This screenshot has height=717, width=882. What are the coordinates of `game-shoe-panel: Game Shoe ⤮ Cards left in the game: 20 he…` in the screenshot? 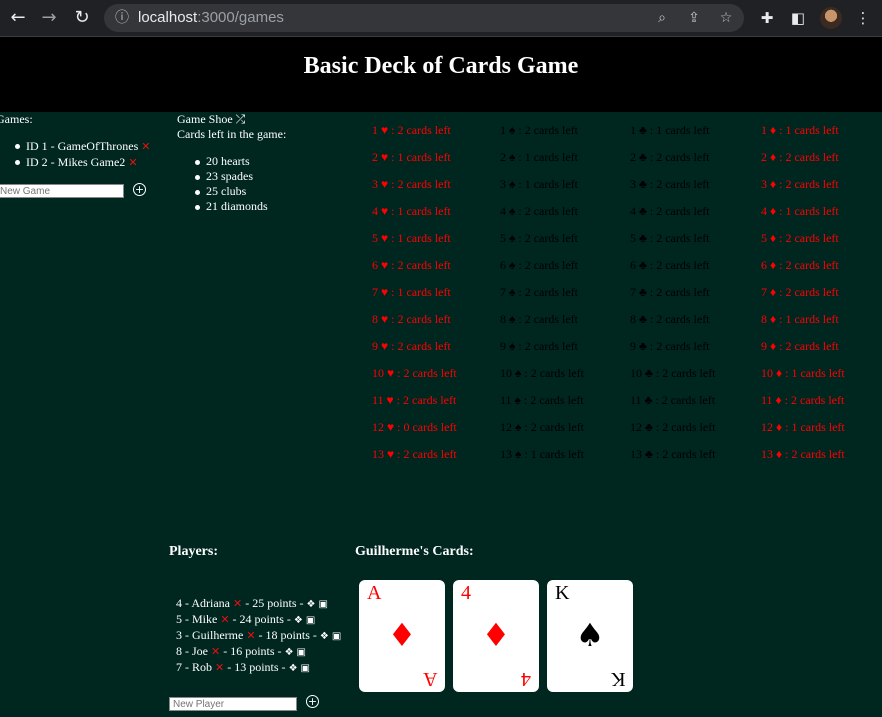 It's located at (272, 162).